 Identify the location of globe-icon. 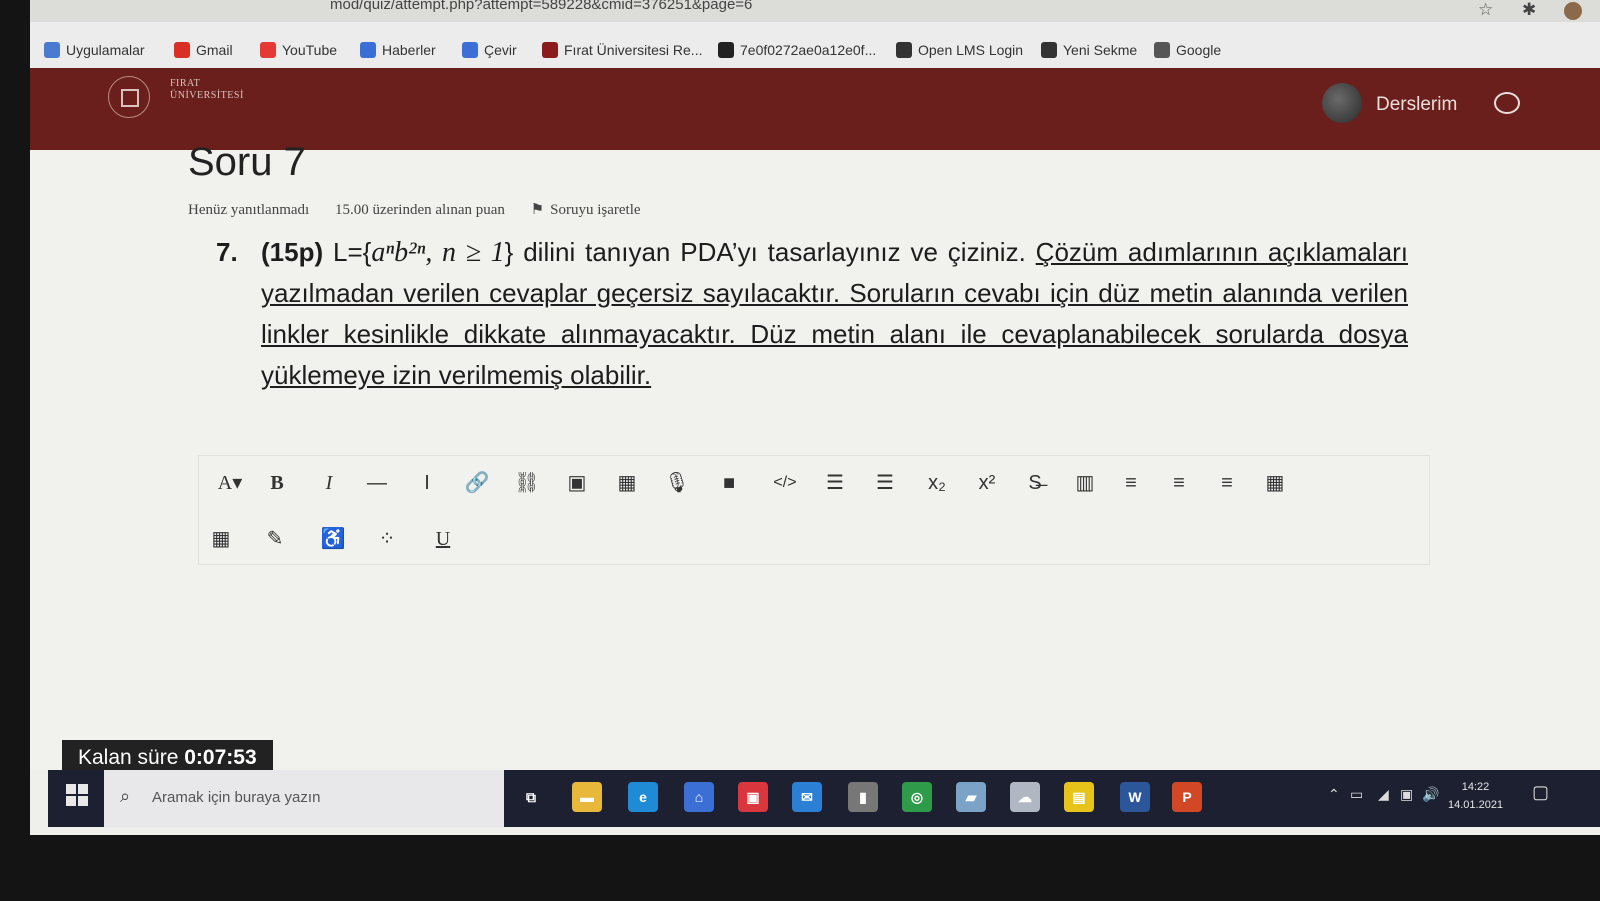
(904, 50).